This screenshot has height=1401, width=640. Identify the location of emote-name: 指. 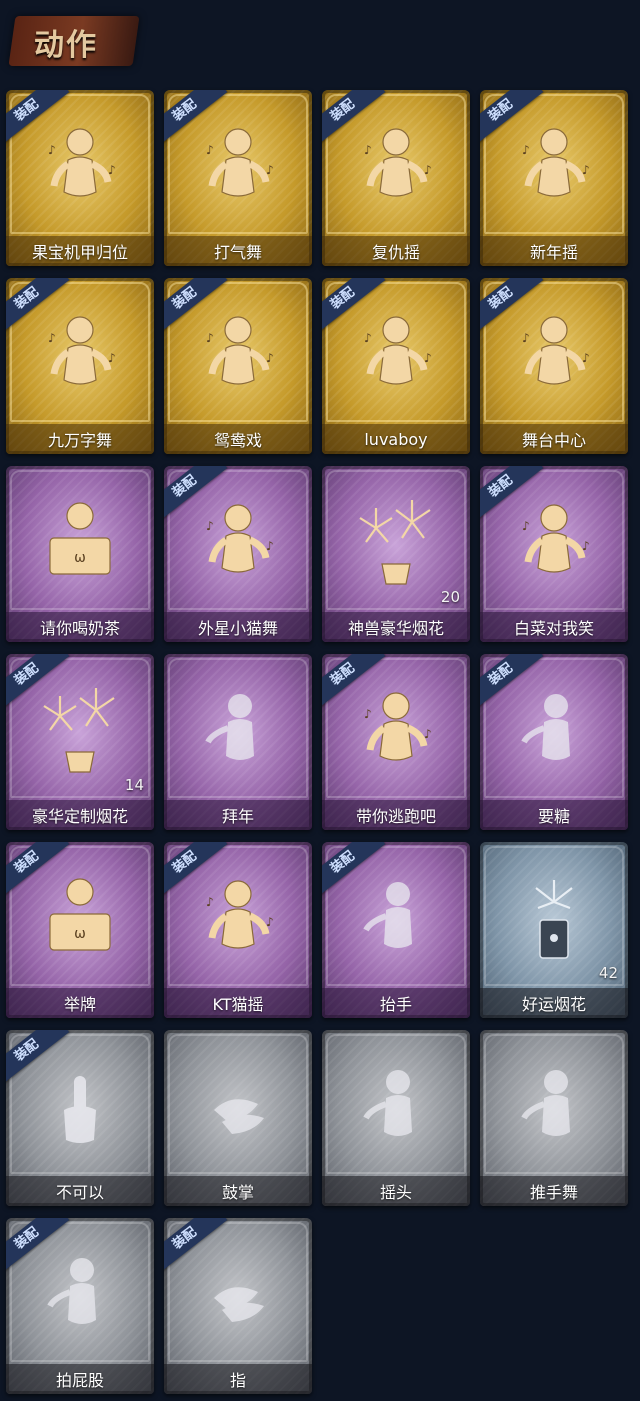
(237, 1380).